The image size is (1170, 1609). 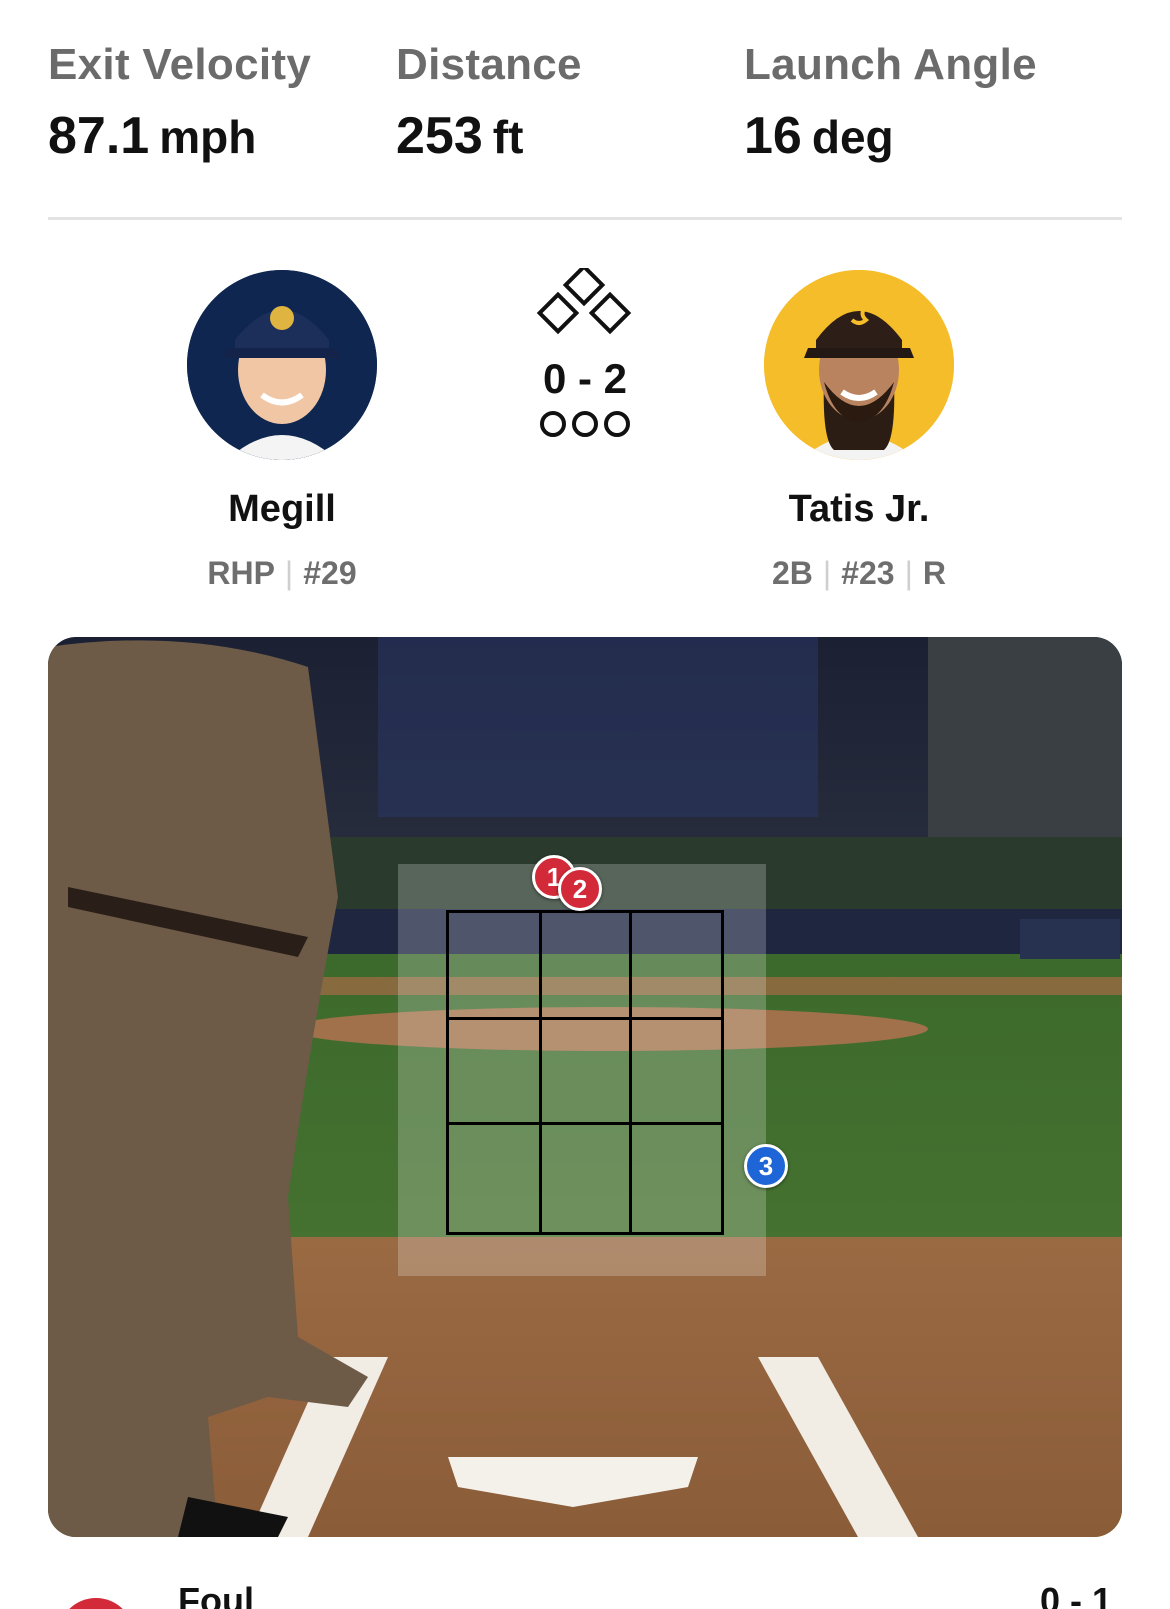 What do you see at coordinates (819, 136) in the screenshot?
I see `stat-value: 16 deg` at bounding box center [819, 136].